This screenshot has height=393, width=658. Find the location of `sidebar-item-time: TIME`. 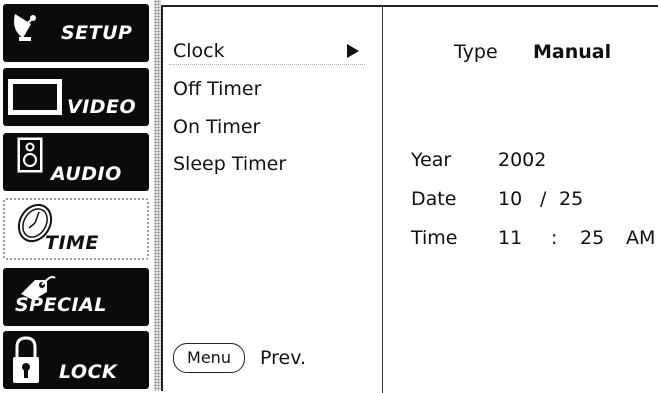

sidebar-item-time: TIME is located at coordinates (76, 229).